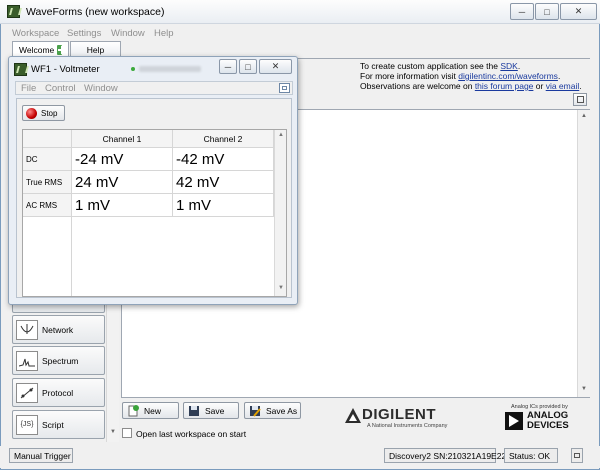 The image size is (600, 470). I want to click on row-header-empty-area, so click(47, 256).